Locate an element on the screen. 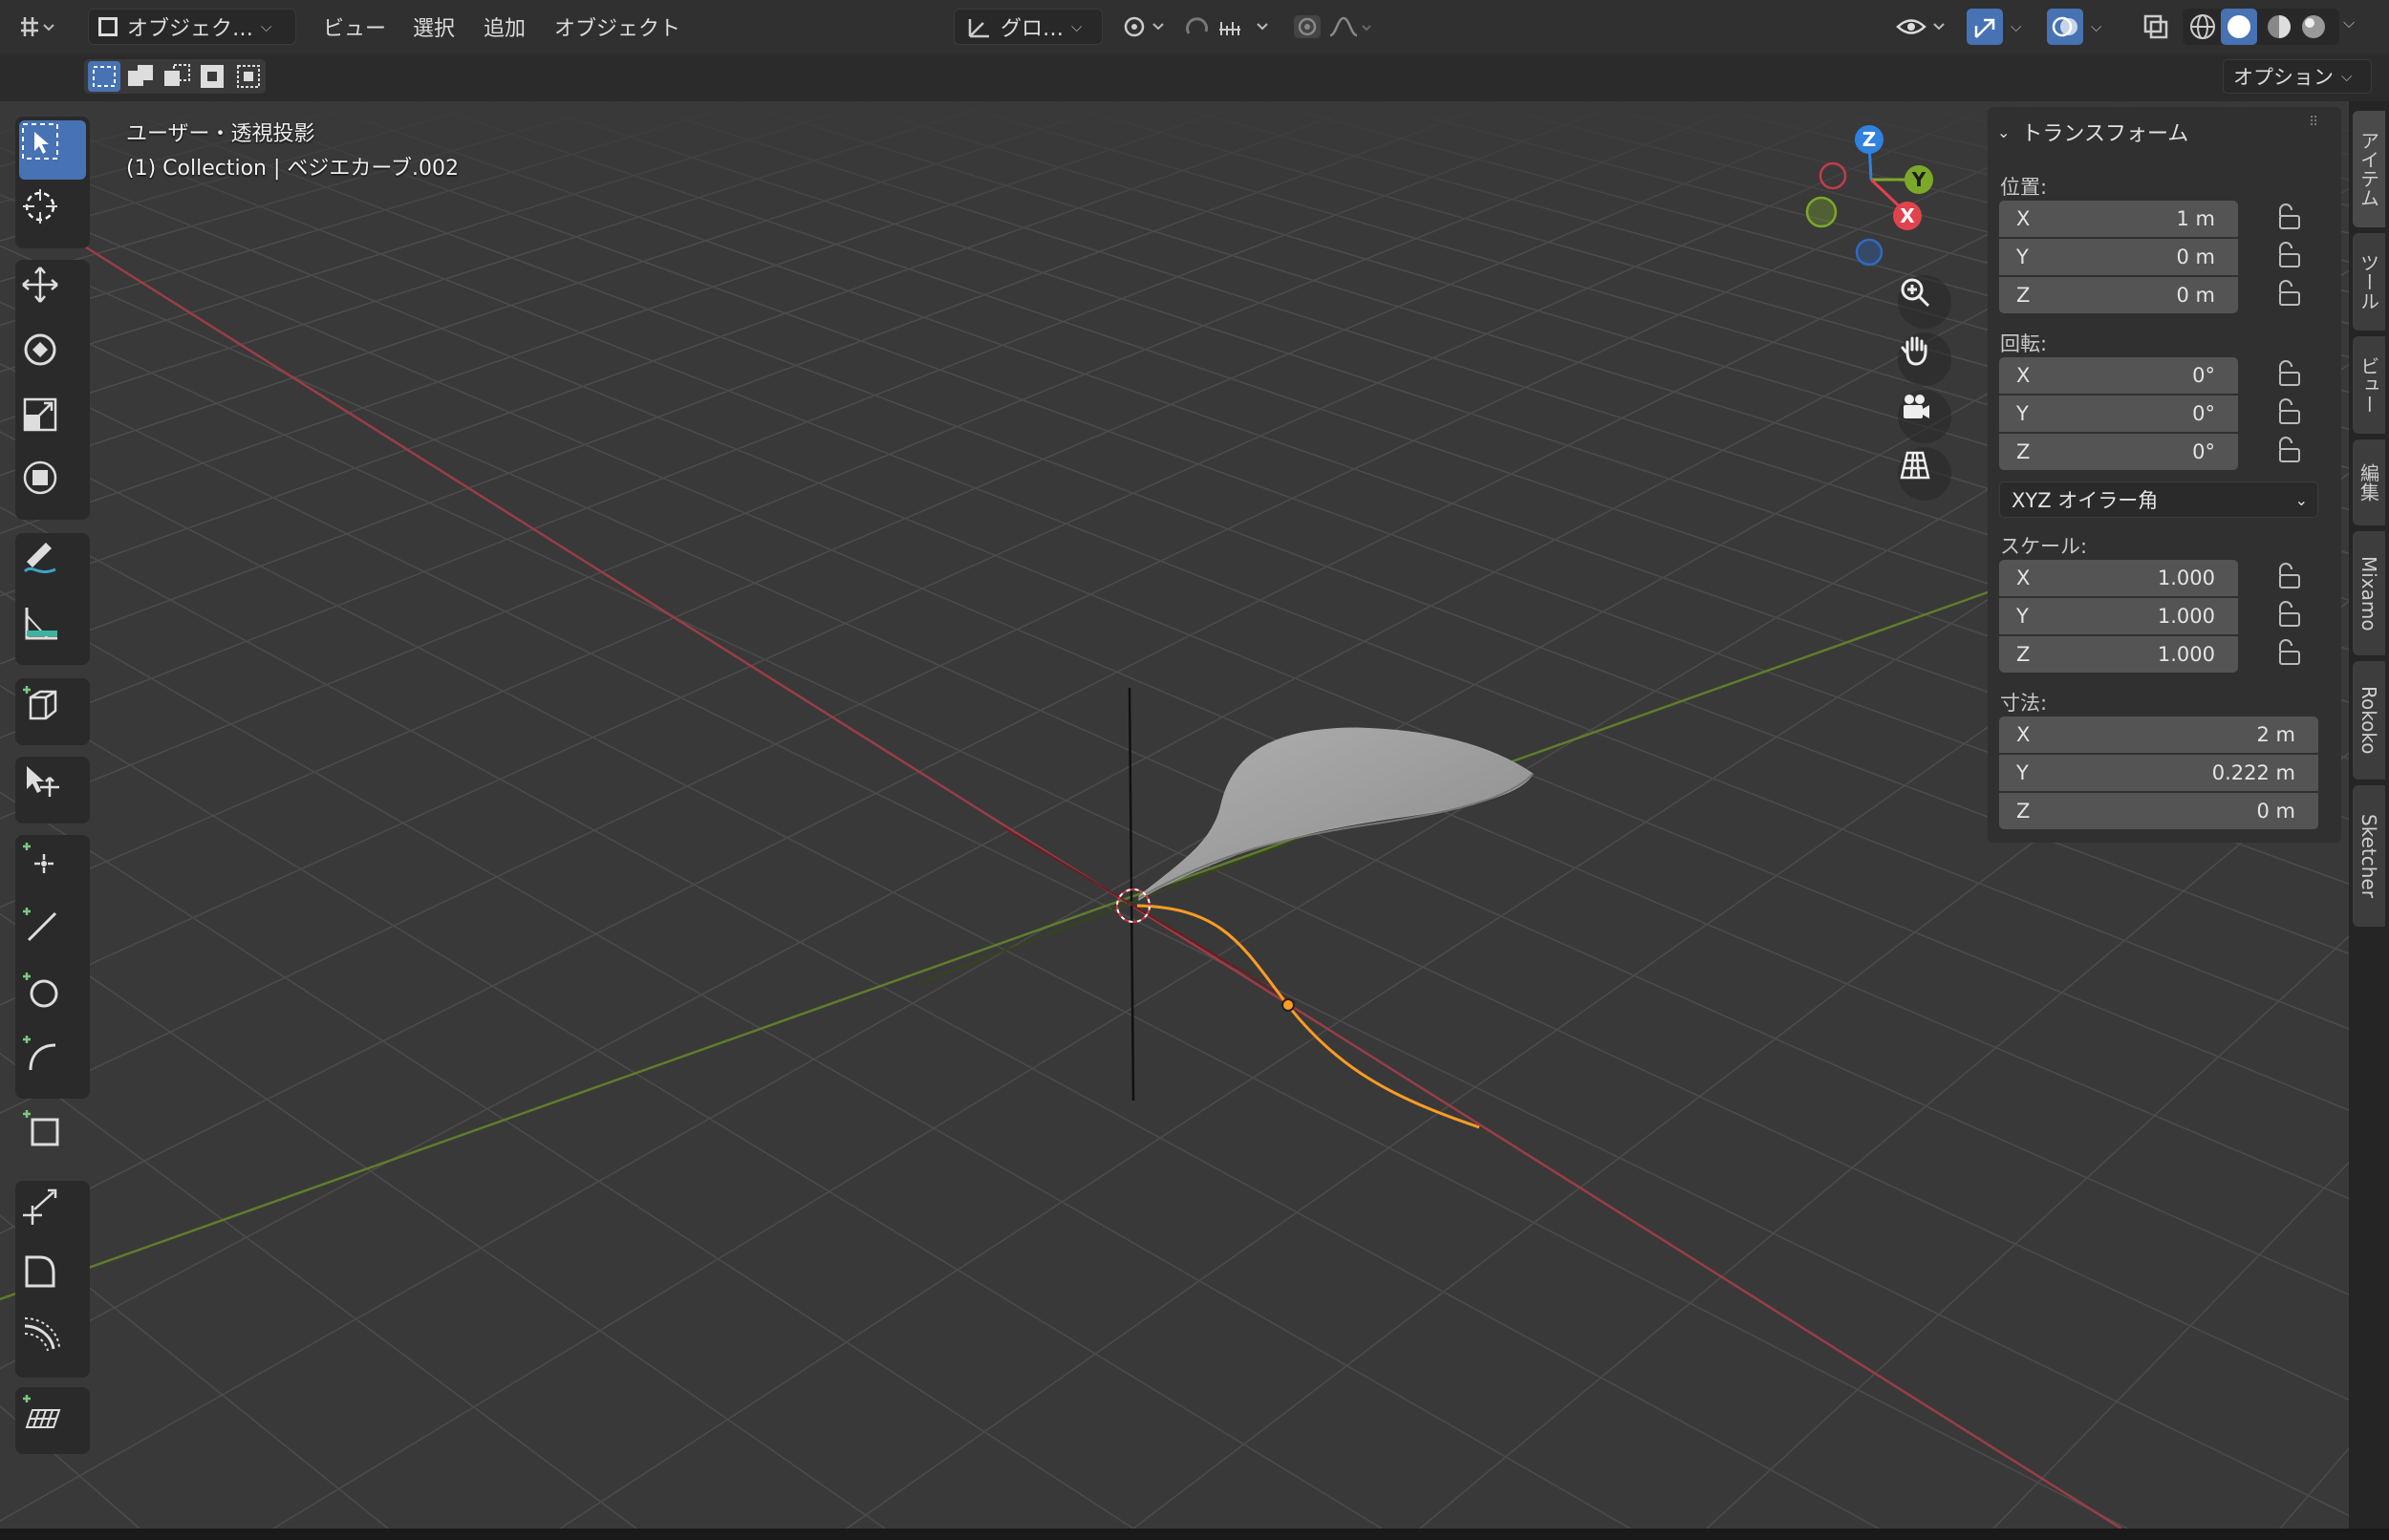 This screenshot has width=2389, height=1540. sketch-fillet-tool is located at coordinates (52, 1279).